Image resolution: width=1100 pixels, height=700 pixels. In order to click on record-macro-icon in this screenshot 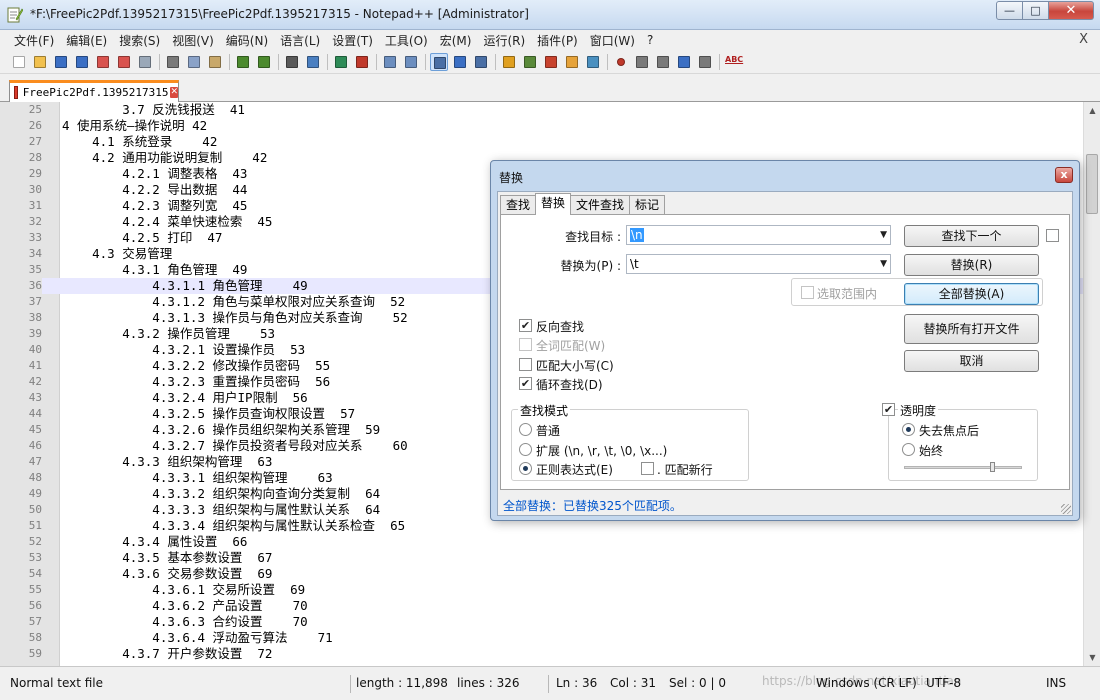, I will do `click(621, 62)`.